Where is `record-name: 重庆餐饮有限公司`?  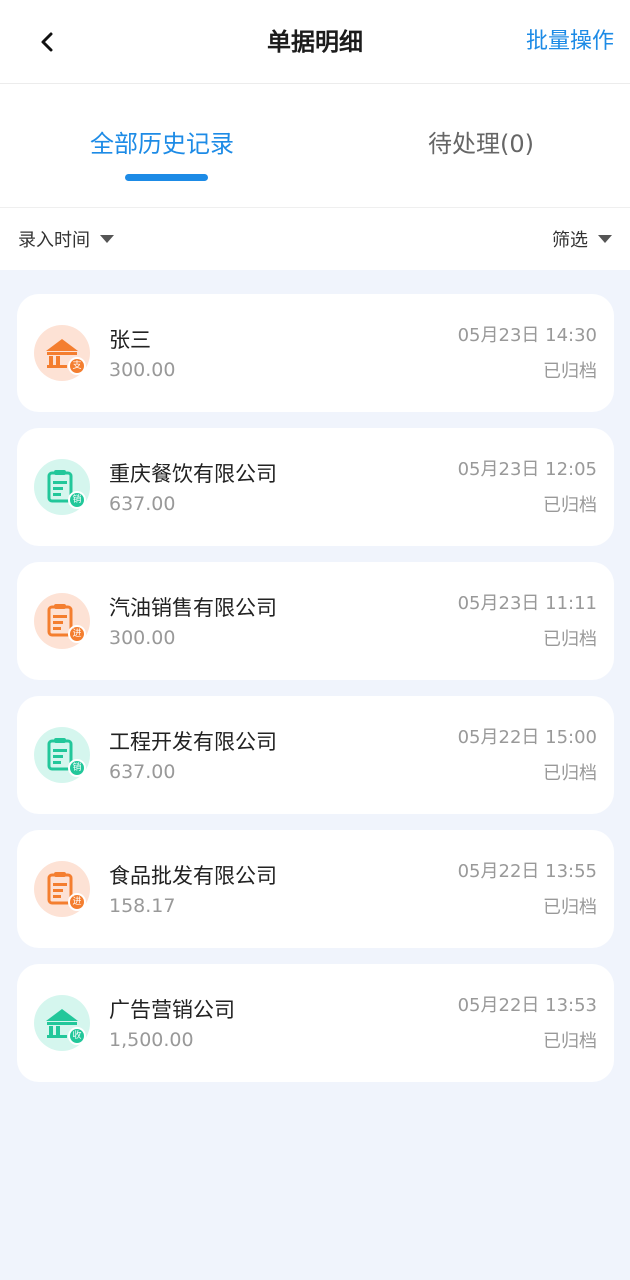
record-name: 重庆餐饮有限公司 is located at coordinates (193, 474).